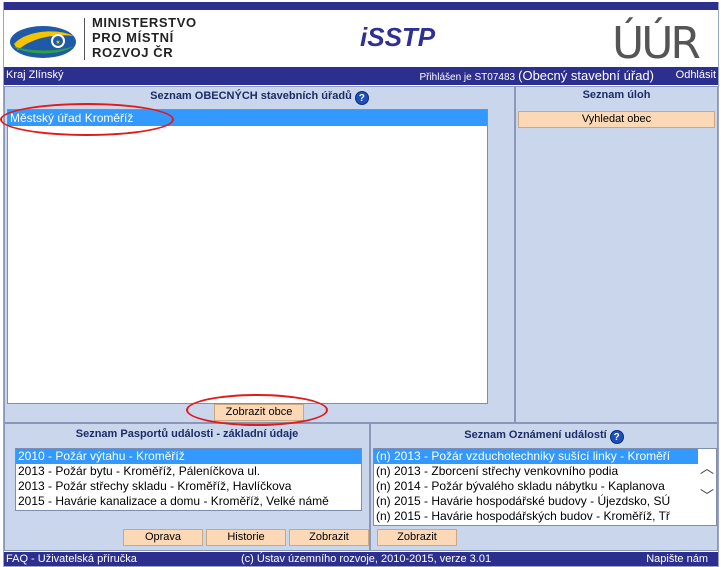 The width and height of the screenshot is (725, 567). What do you see at coordinates (163, 537) in the screenshot?
I see `edit-button: Oprava` at bounding box center [163, 537].